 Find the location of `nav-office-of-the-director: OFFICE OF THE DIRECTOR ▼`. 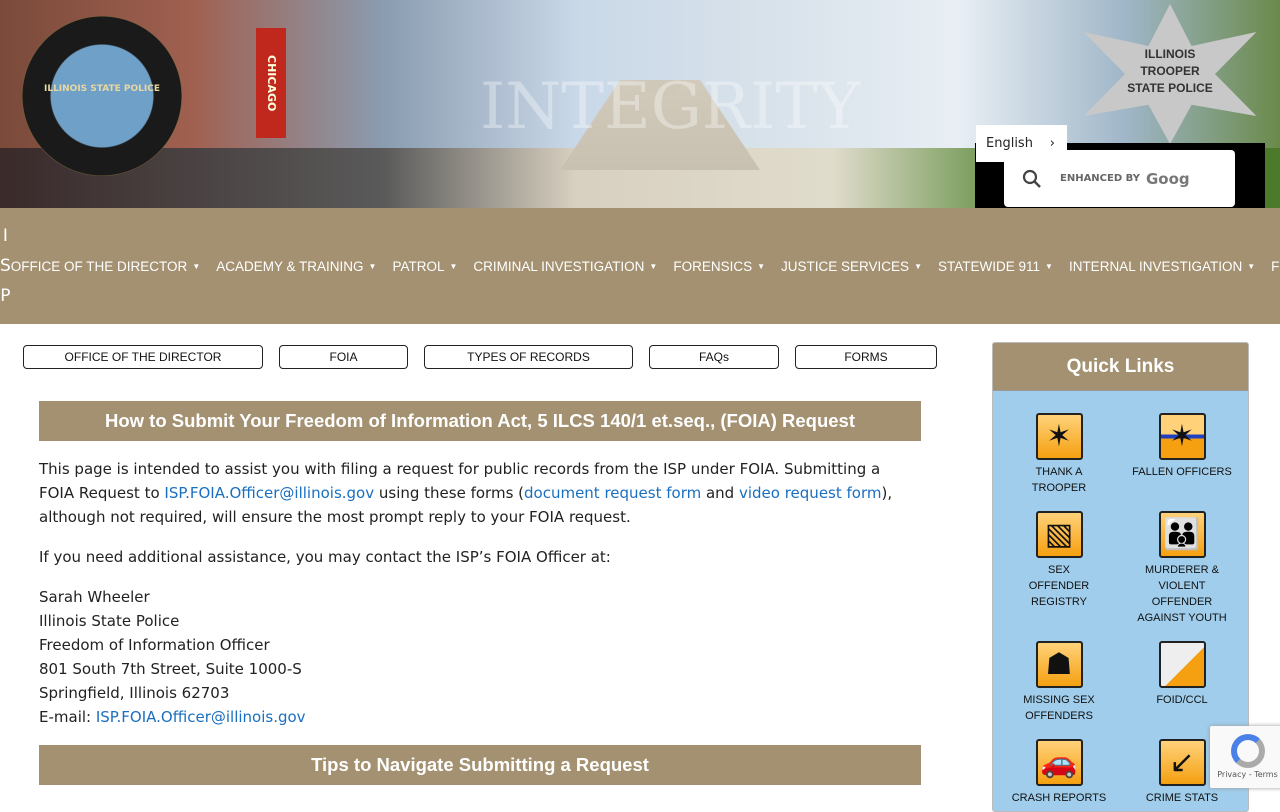

nav-office-of-the-director: OFFICE OF THE DIRECTOR ▼ is located at coordinates (105, 266).